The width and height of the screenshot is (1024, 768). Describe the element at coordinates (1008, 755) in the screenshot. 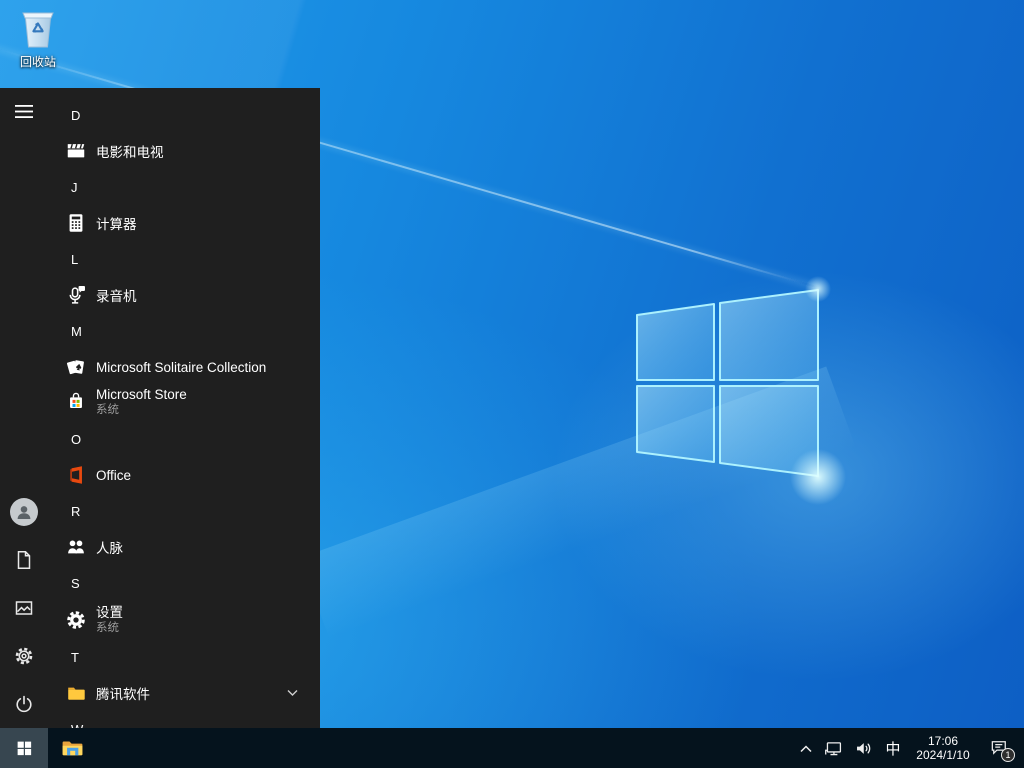

I see `notification-badge: 1` at that location.